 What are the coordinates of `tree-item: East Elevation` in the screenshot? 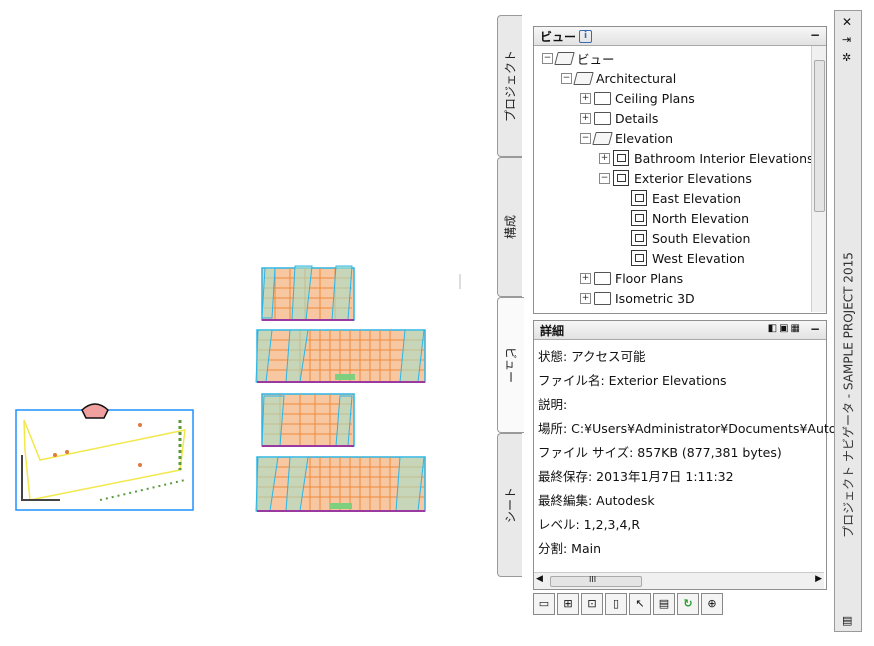 It's located at (679, 198).